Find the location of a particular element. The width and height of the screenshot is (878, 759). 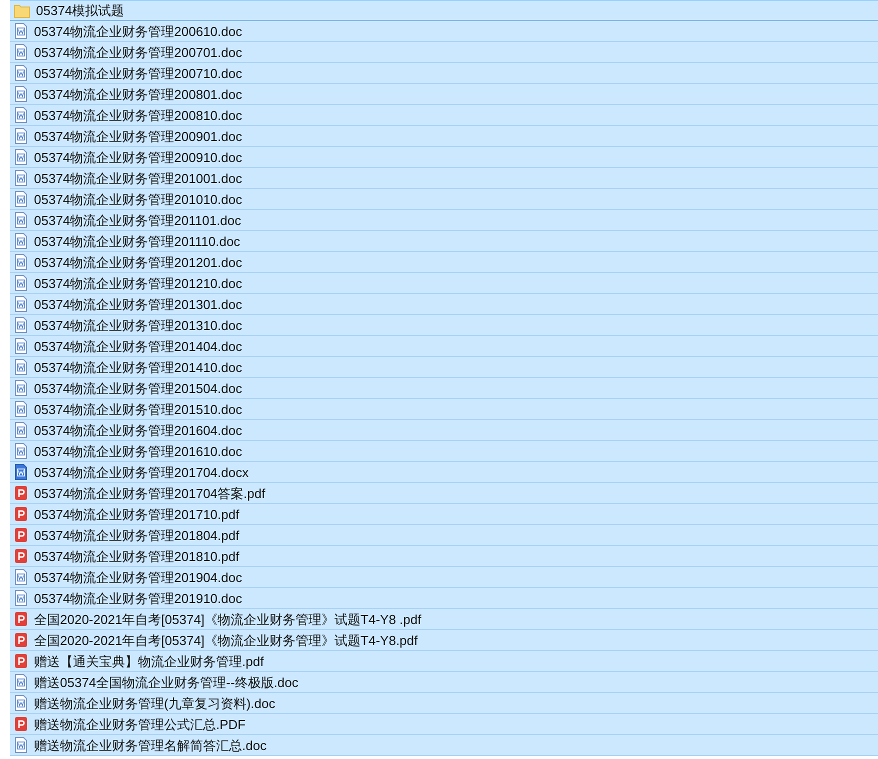

file-name: 全国2020-2021年自考[05374]《物流企业财务管理》试题T4-Y8.pdf is located at coordinates (226, 640).